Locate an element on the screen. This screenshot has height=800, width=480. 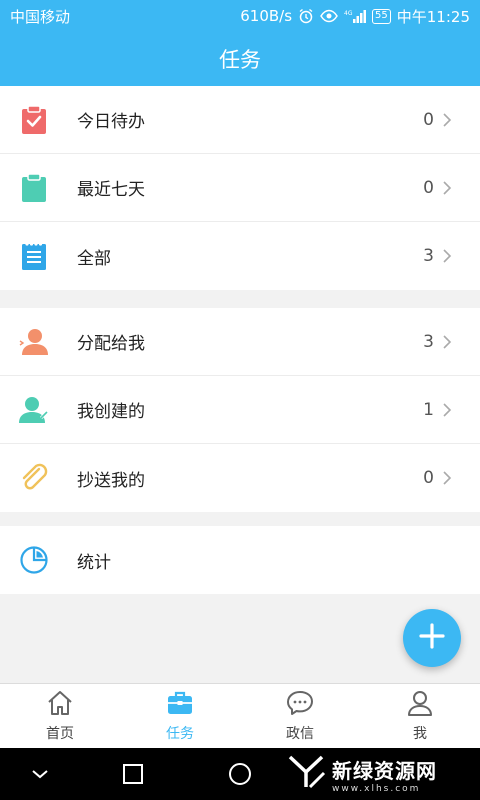
watermark-logo-icon is located at coordinates (307, 774).